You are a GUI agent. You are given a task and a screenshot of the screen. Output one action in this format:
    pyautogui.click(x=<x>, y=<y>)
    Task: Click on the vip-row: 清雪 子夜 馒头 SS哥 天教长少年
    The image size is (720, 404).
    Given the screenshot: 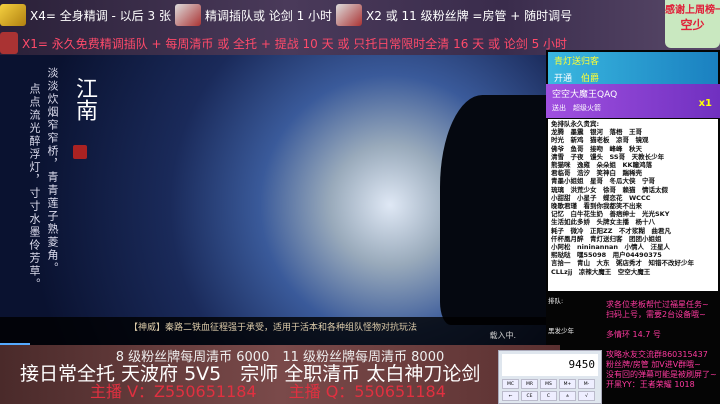 What is the action you would take?
    pyautogui.click(x=608, y=156)
    